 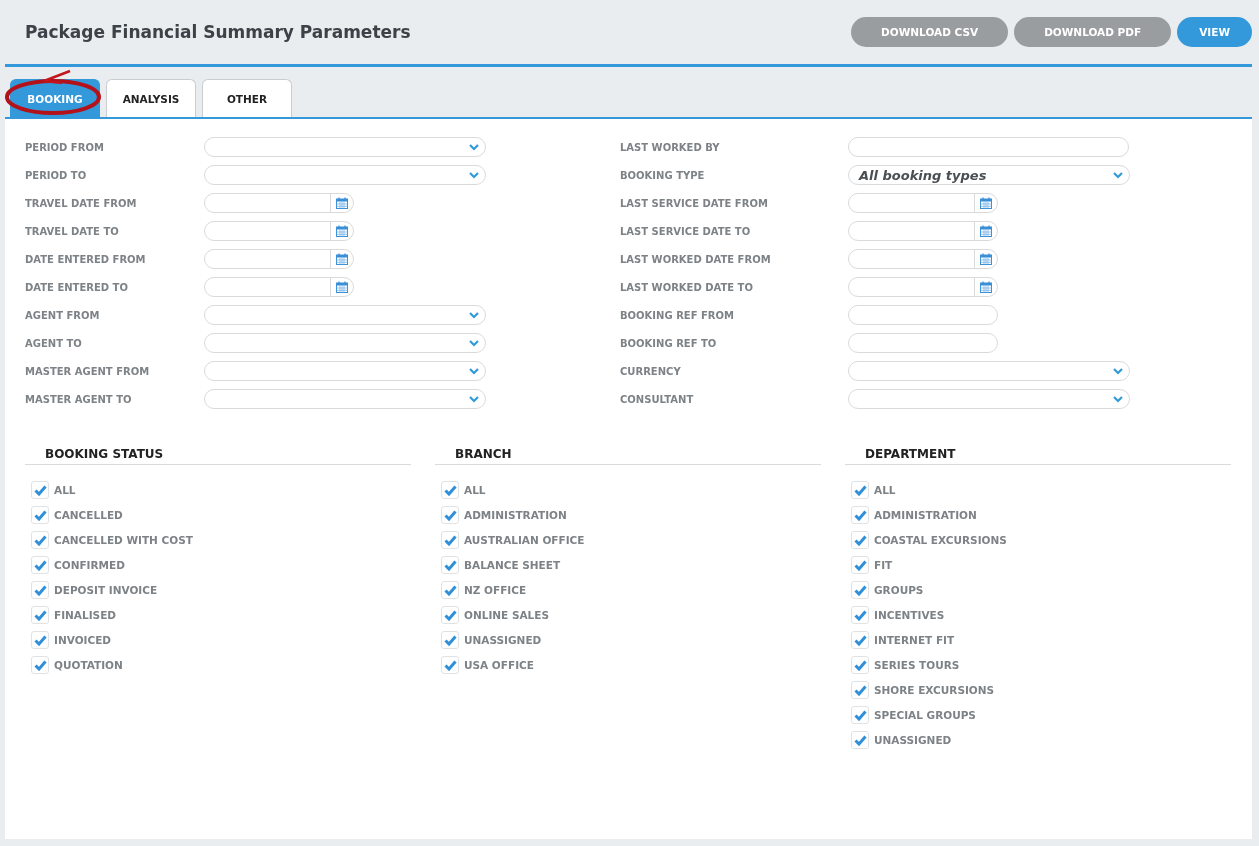 What do you see at coordinates (677, 315) in the screenshot?
I see `field-label: BOOKING REF FROM` at bounding box center [677, 315].